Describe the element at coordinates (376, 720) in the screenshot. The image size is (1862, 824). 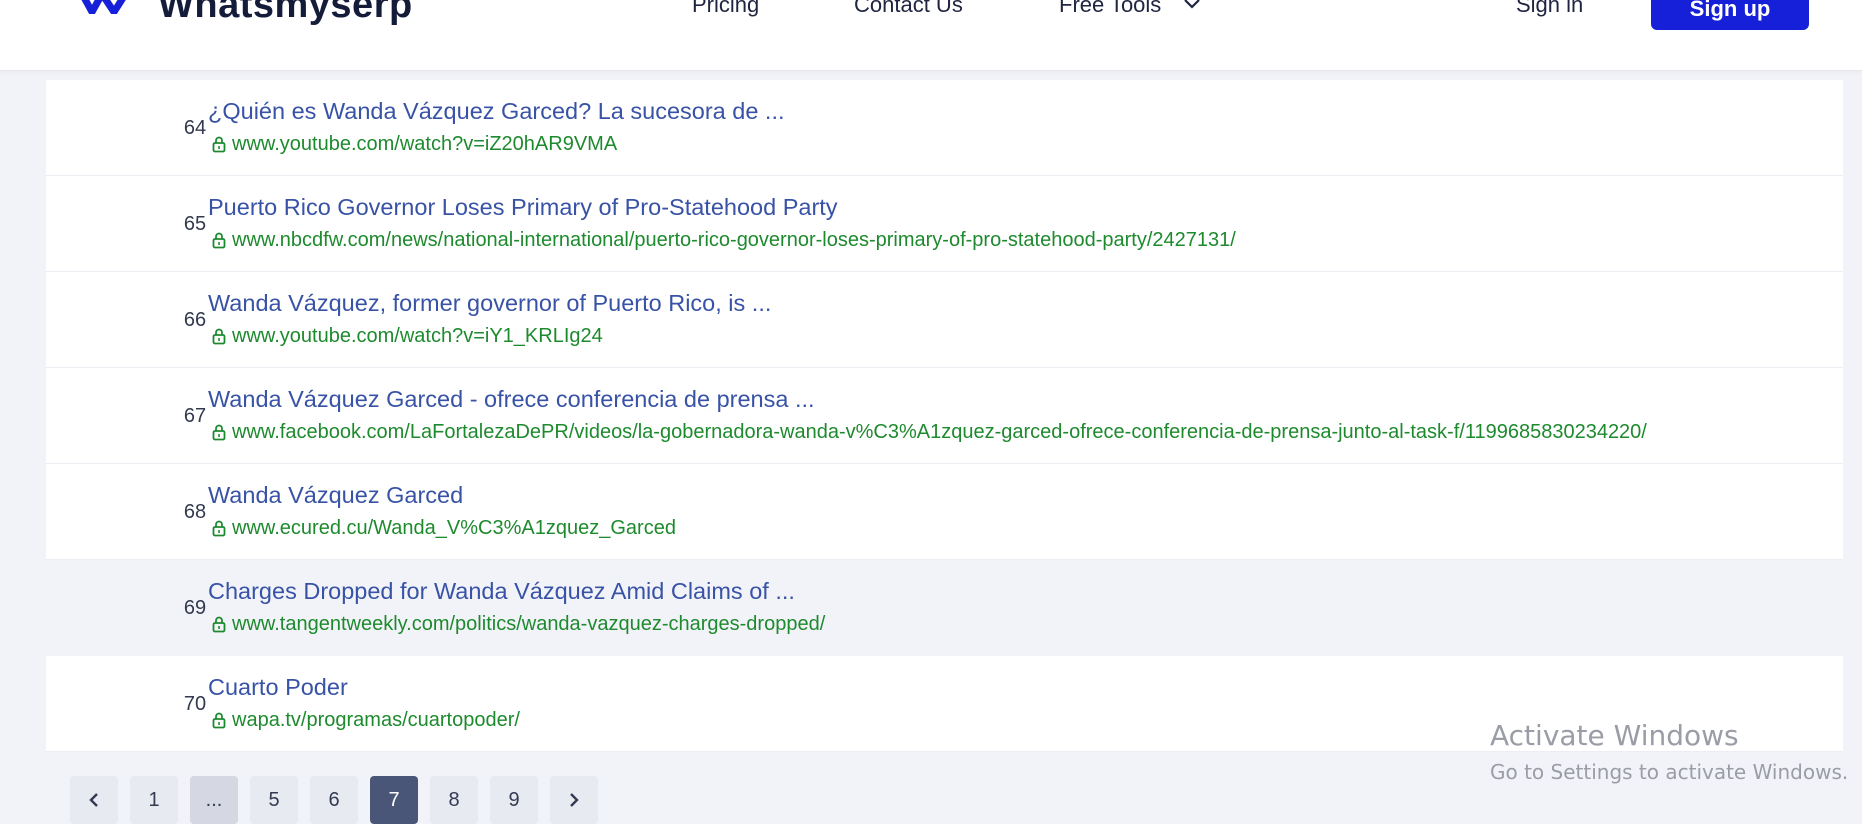
I see `result-url-link: wapa.tv/programas/cuartopoder/` at that location.